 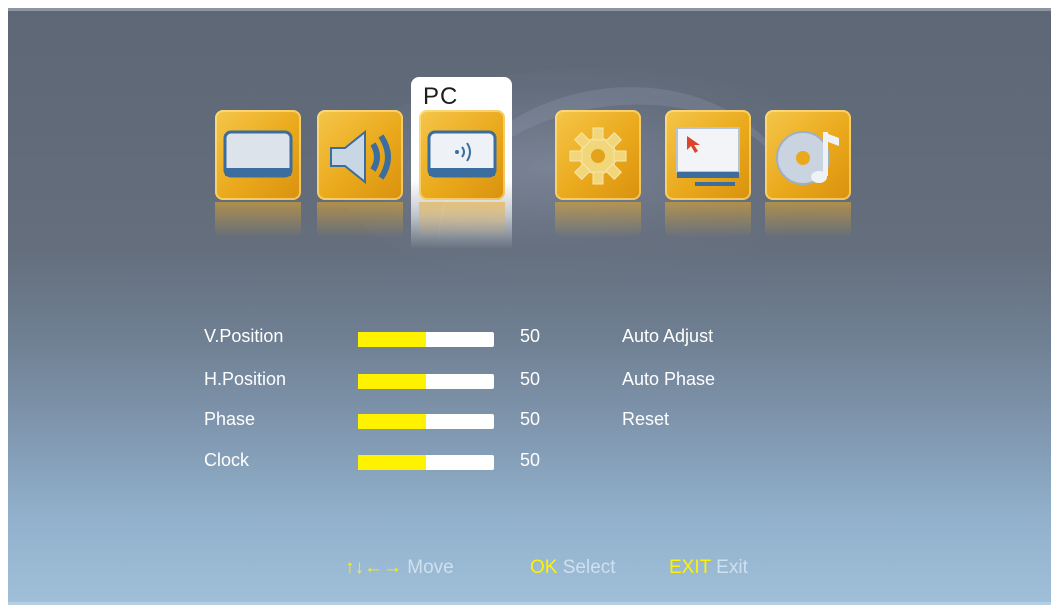 What do you see at coordinates (529, 9) in the screenshot?
I see `top-border` at bounding box center [529, 9].